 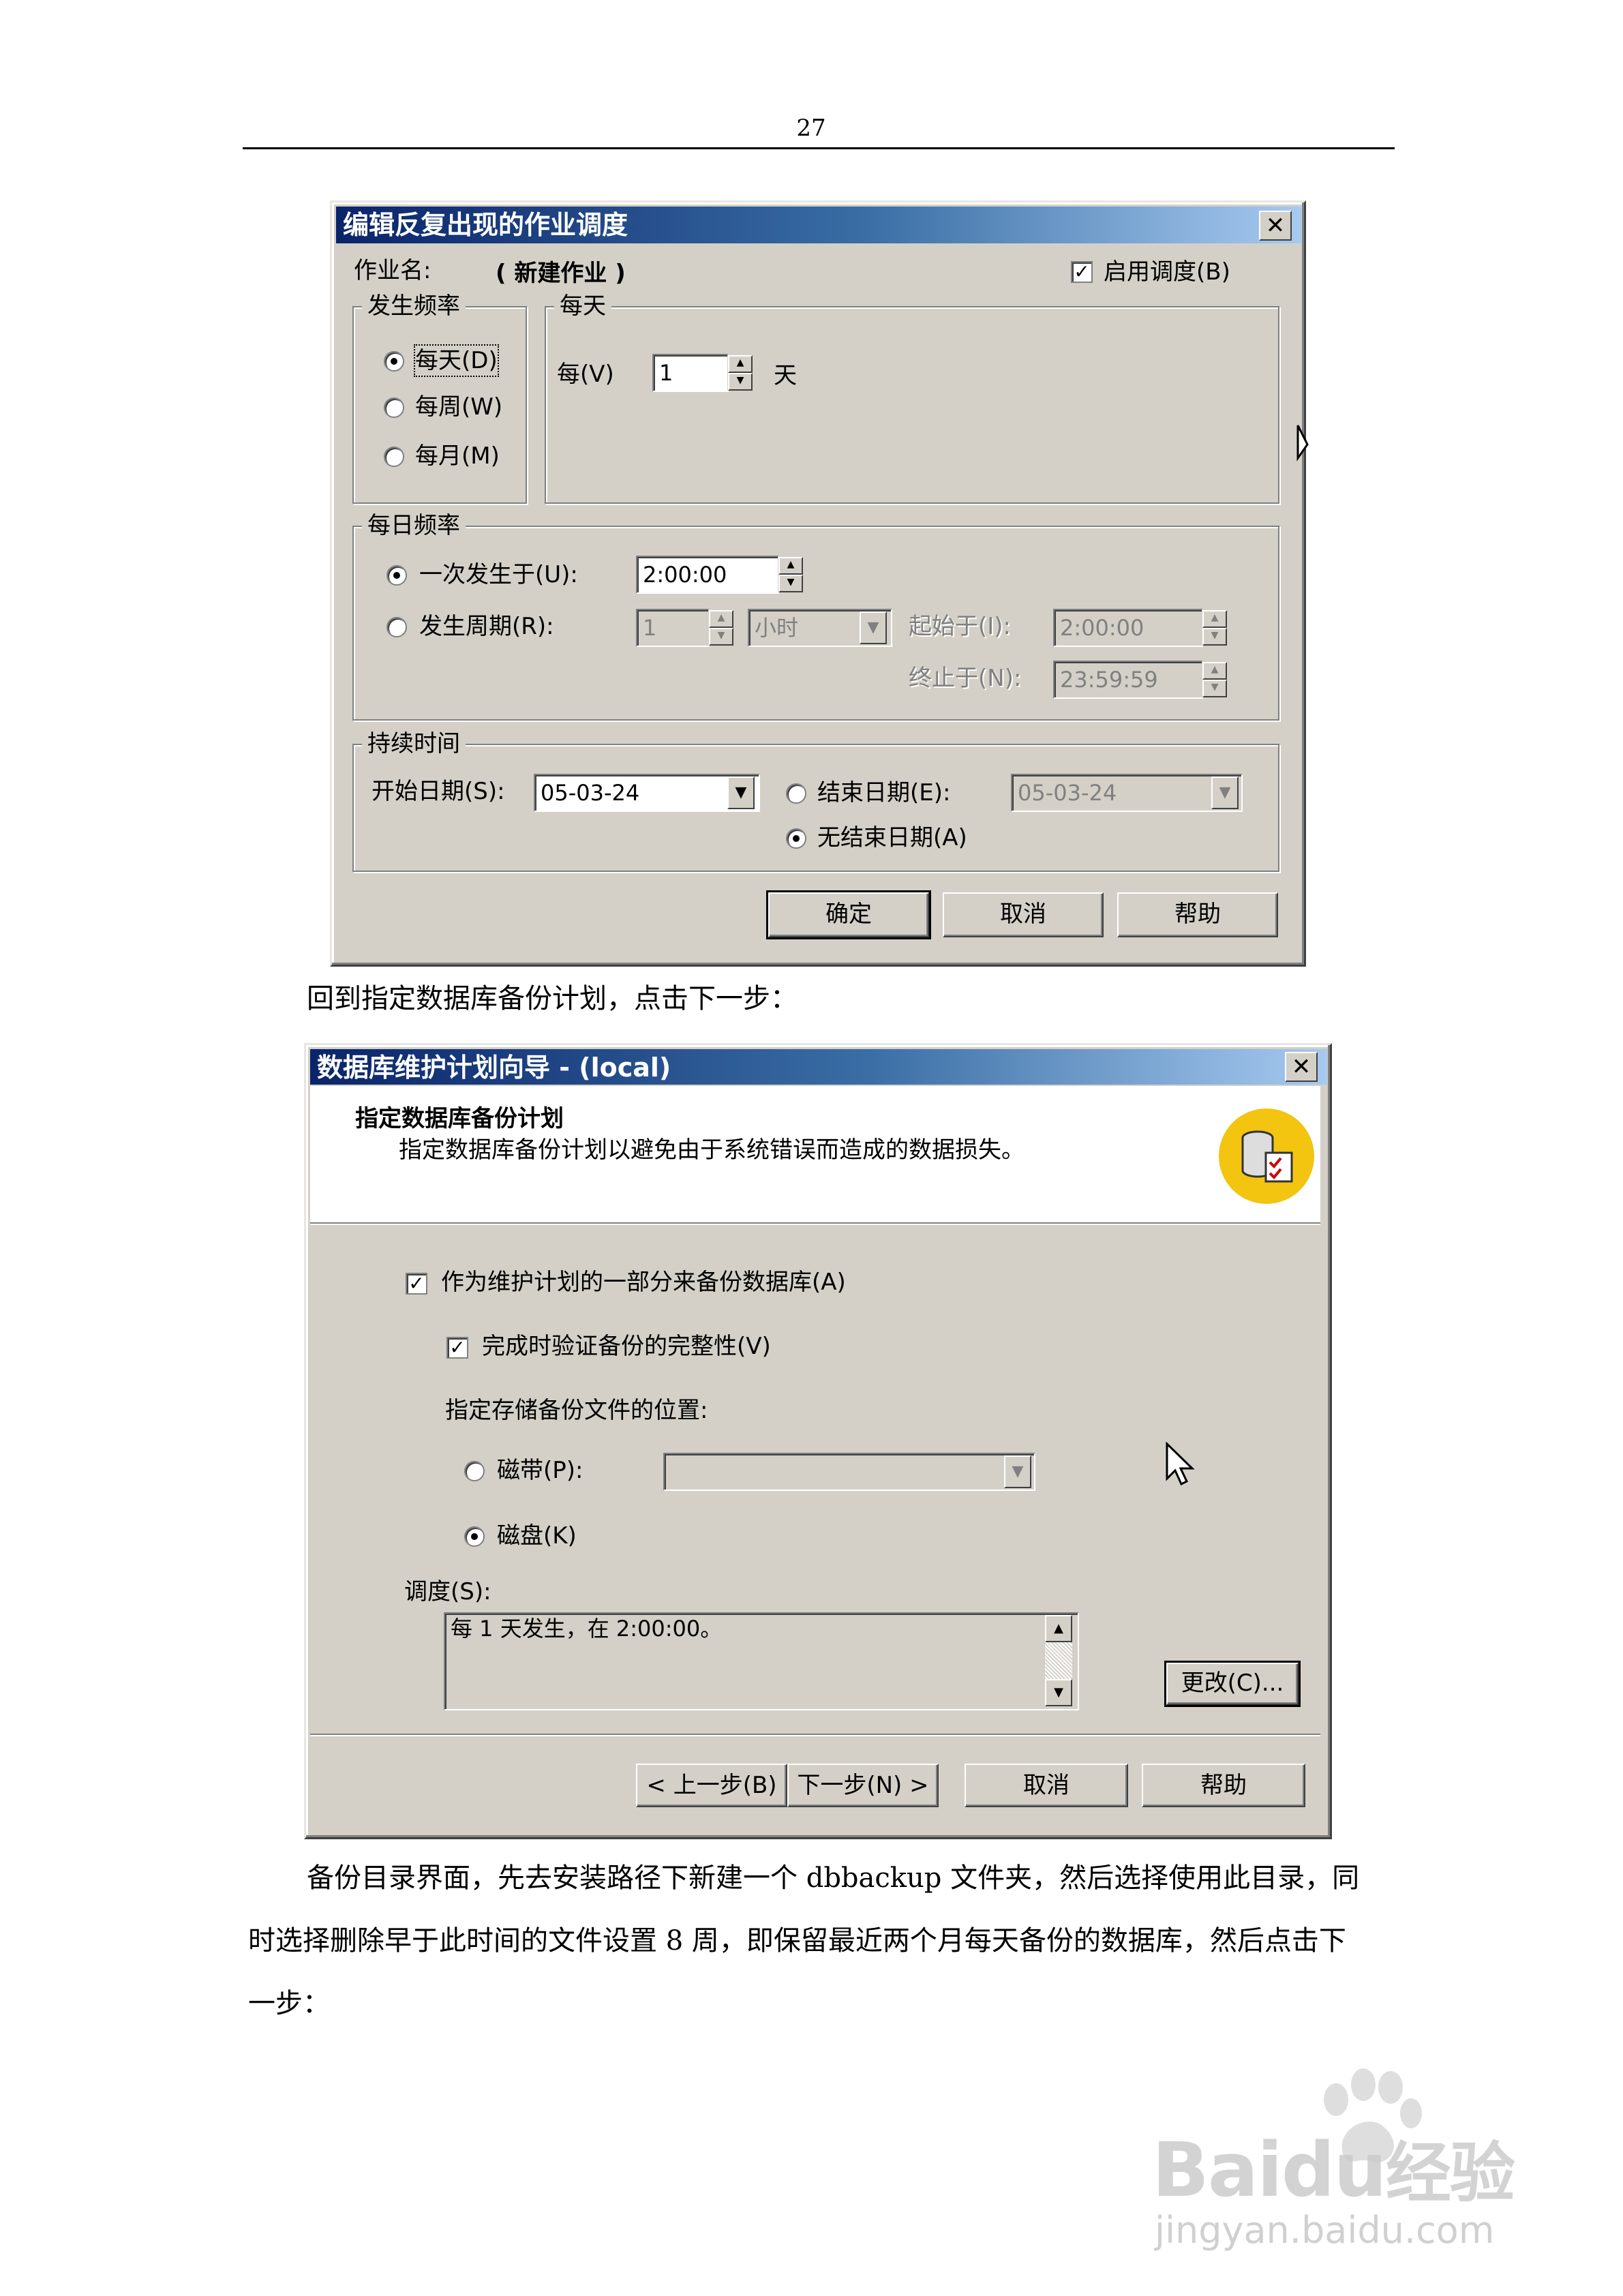 I want to click on scroll-up-icon: ▲, so click(x=1058, y=1628).